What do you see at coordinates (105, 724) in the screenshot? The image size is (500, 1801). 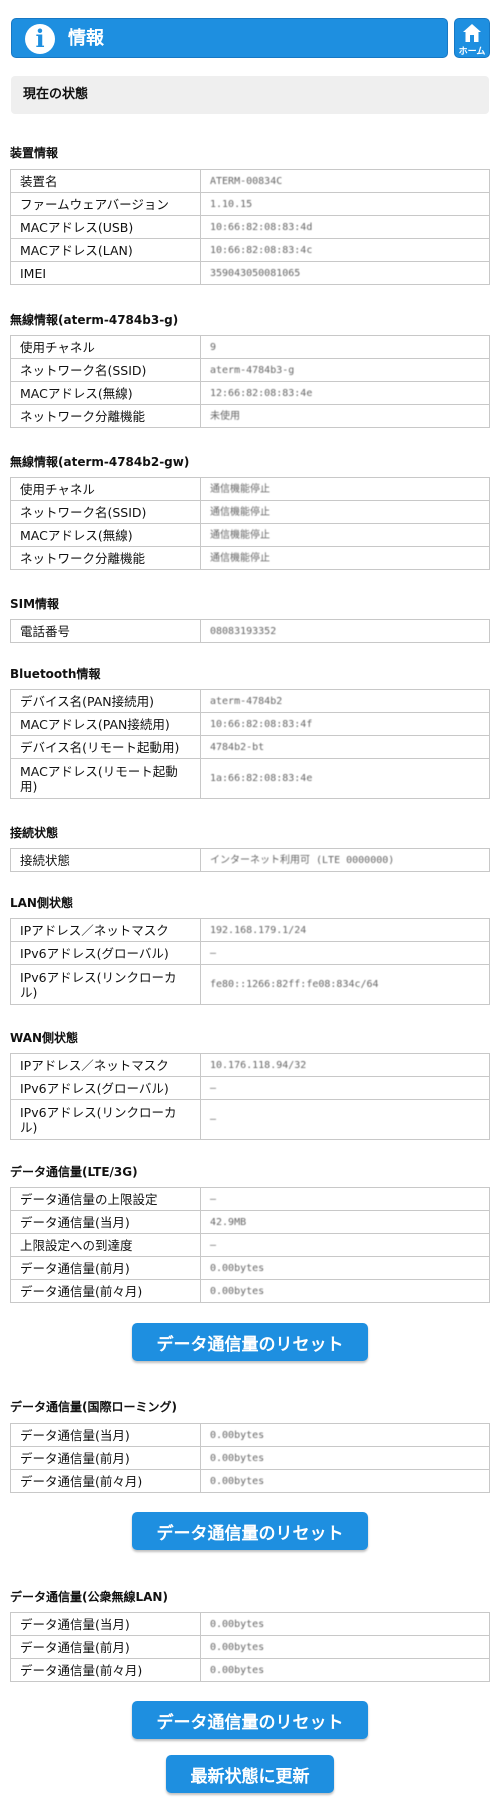 I see `row-label: MACアドレス(PAN接続用)` at bounding box center [105, 724].